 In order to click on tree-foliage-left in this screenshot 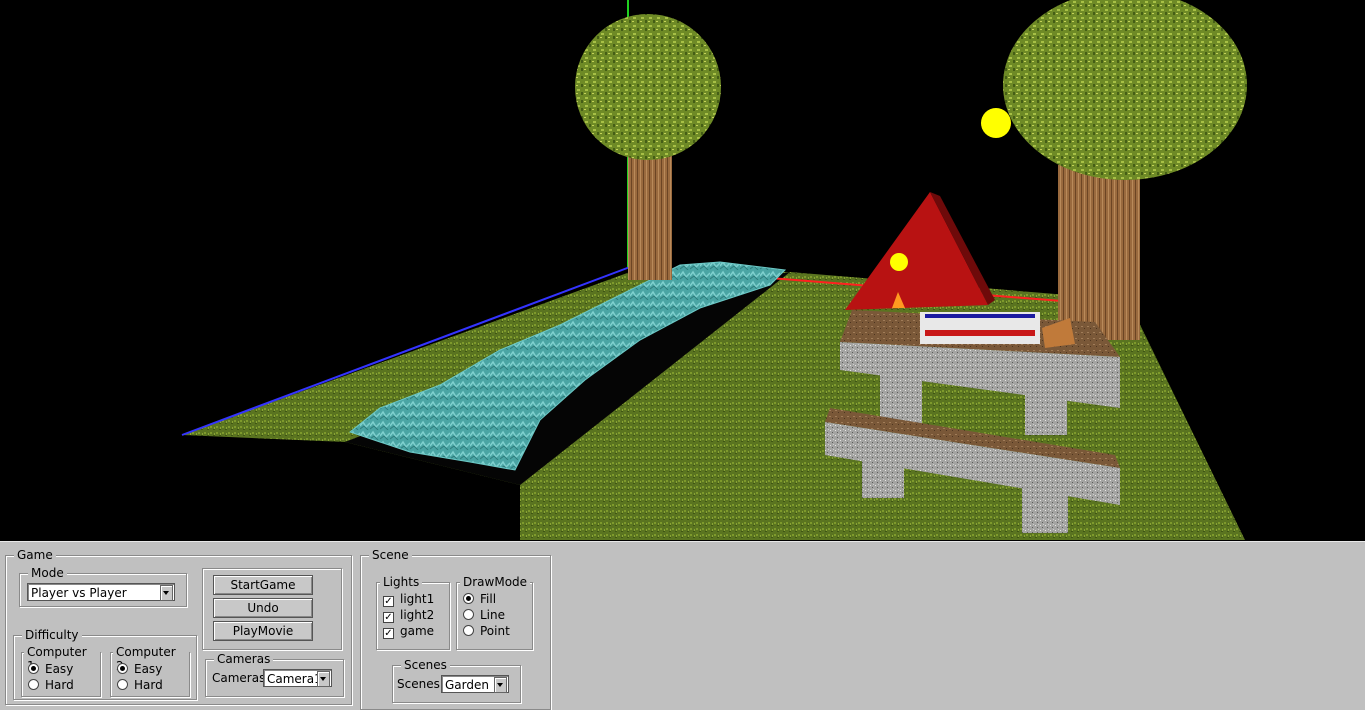, I will do `click(648, 87)`.